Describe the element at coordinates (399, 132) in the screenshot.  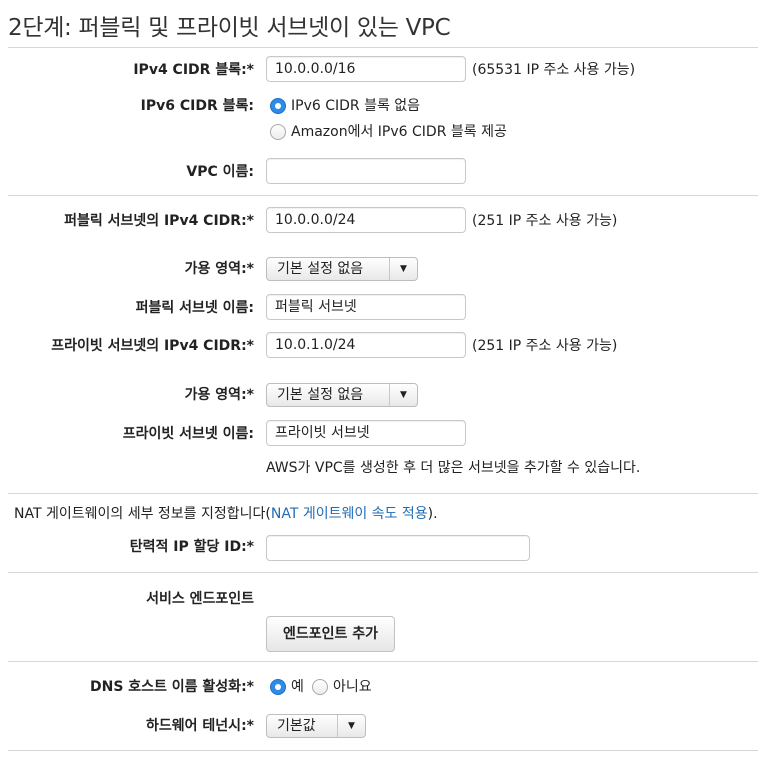
I see `ipv6-option-amazon-label: Amazon에서 IPv6 CIDR 블록 제공` at that location.